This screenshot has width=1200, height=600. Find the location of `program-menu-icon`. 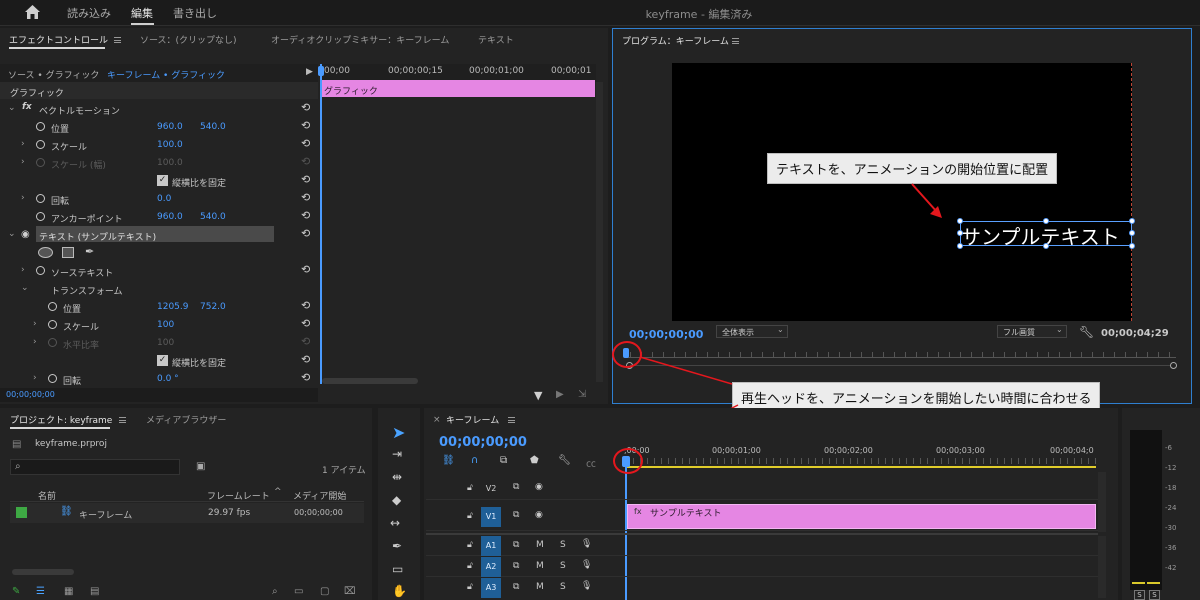

program-menu-icon is located at coordinates (735, 41).